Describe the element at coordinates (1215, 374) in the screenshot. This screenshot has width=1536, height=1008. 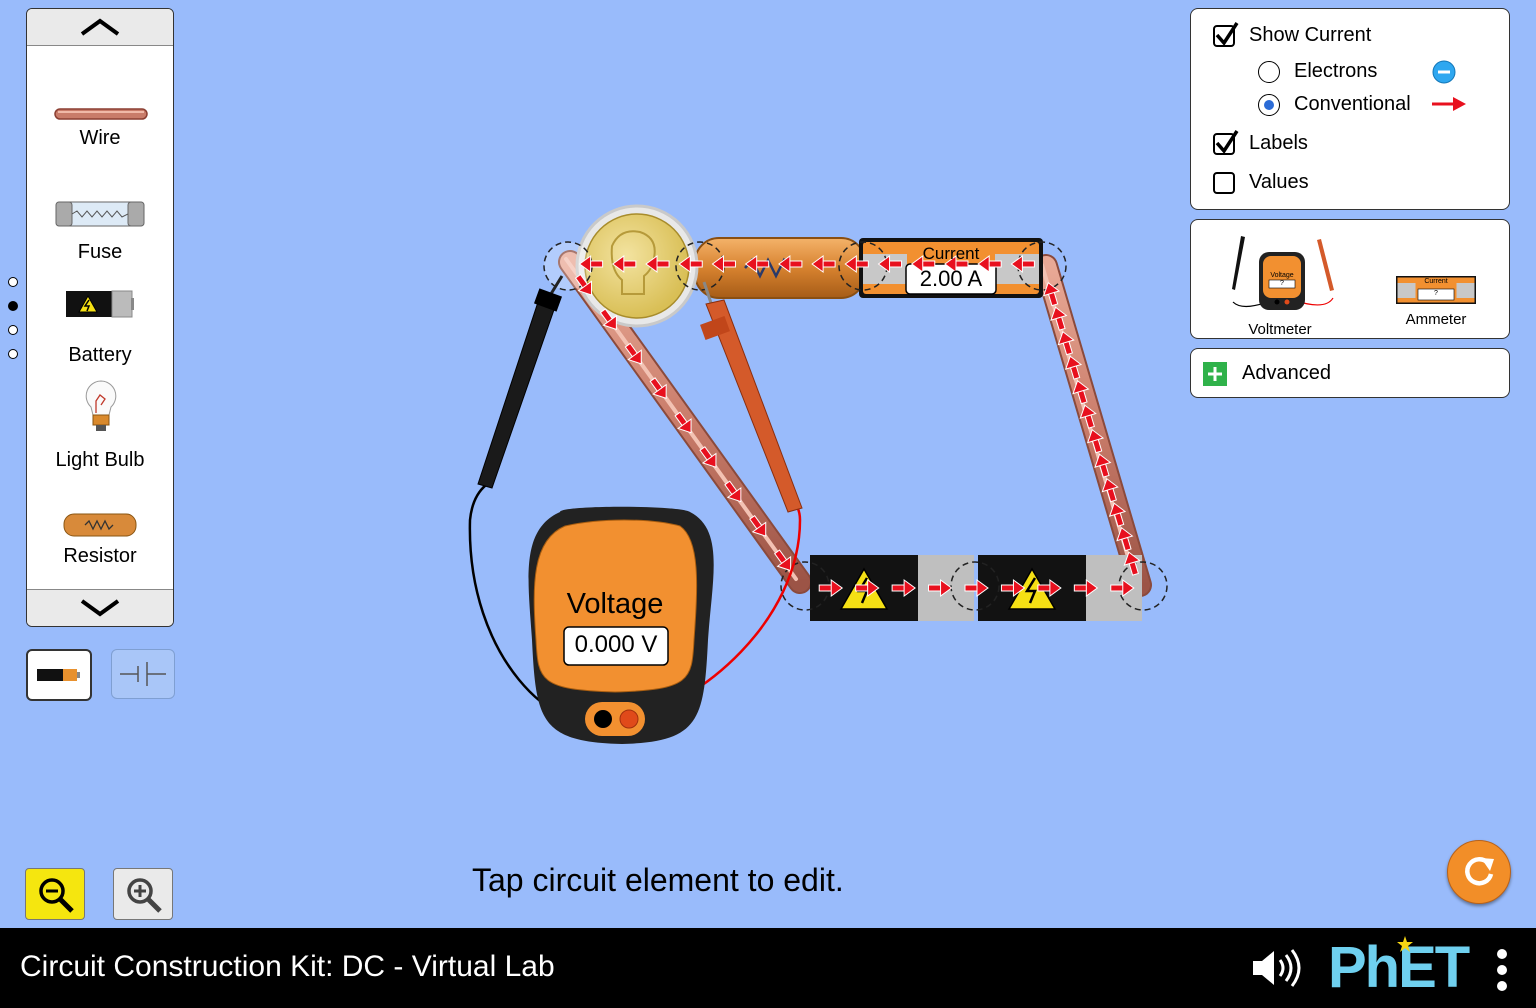
I see `expand-plus-icon` at that location.